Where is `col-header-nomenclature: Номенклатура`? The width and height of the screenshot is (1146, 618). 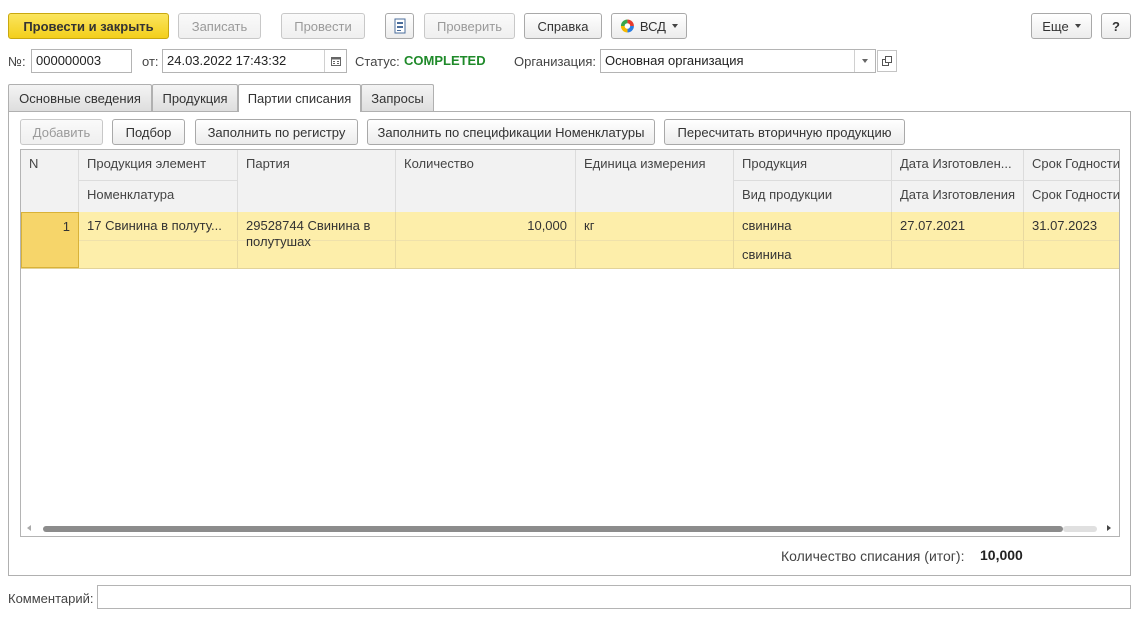
col-header-nomenclature: Номенклатура is located at coordinates (158, 196).